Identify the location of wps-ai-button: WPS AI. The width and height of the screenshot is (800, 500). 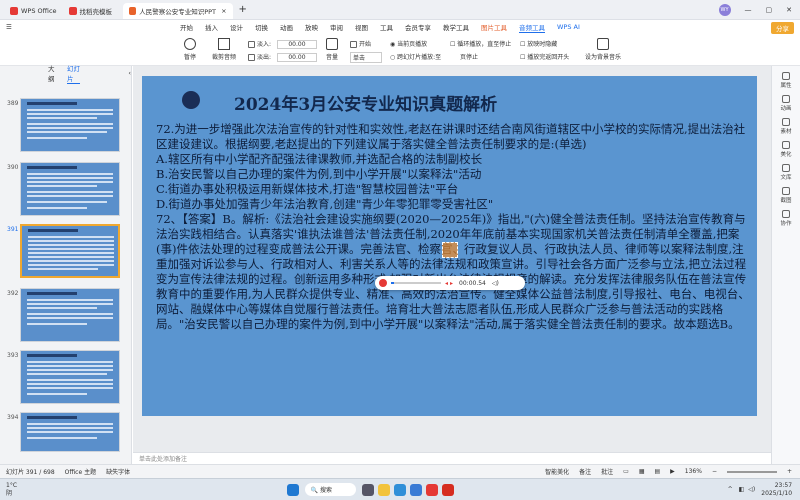
(568, 27).